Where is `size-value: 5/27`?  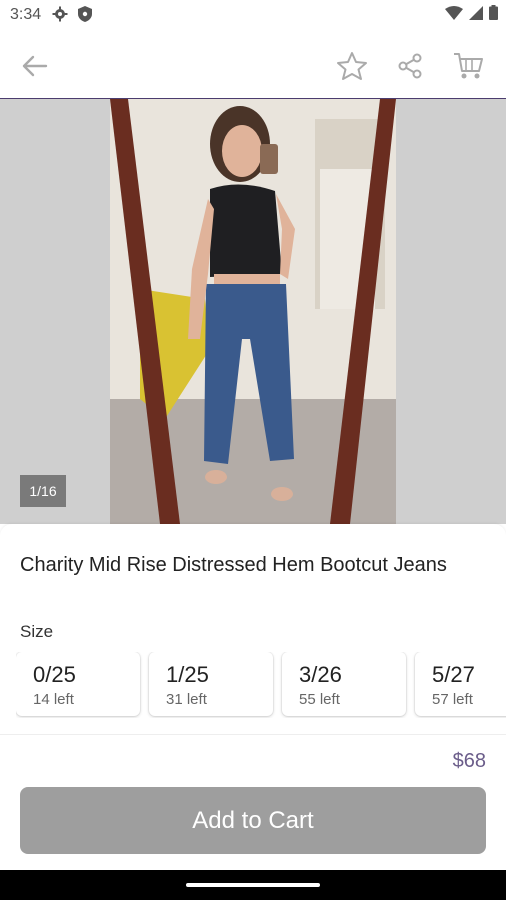
size-value: 5/27 is located at coordinates (453, 674).